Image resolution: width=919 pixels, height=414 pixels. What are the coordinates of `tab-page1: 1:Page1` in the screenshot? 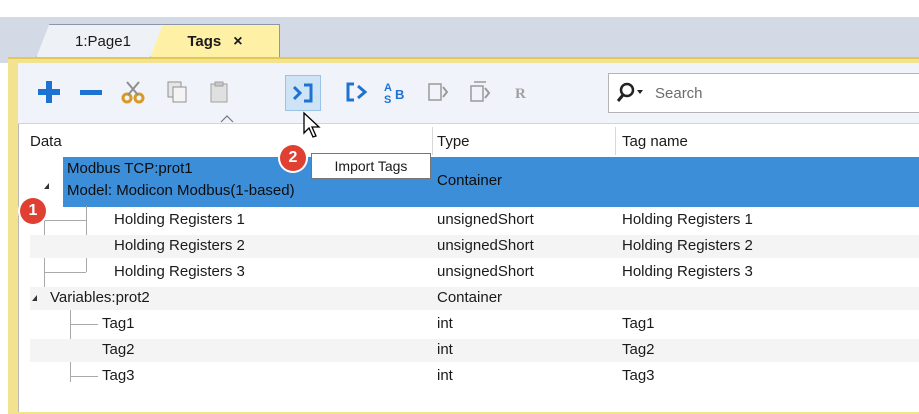 It's located at (103, 41).